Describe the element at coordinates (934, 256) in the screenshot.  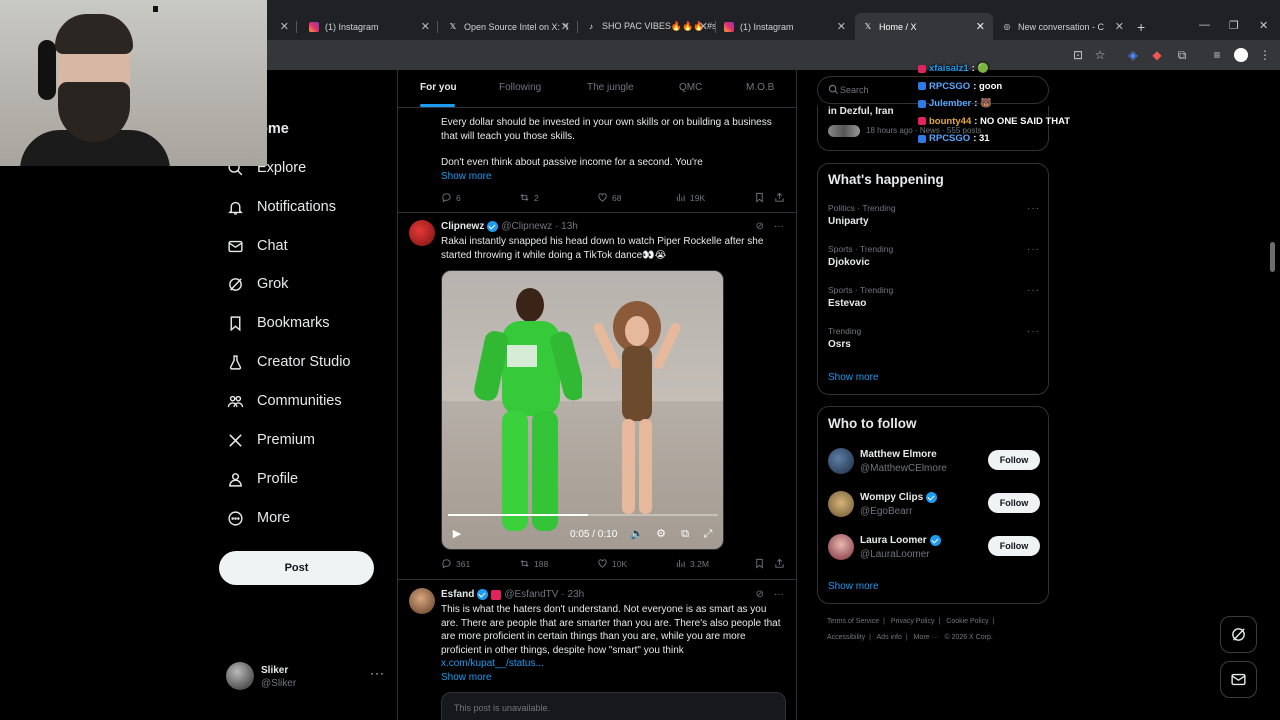
I see `trend-item: Sports · Trending Djokovic ···` at that location.